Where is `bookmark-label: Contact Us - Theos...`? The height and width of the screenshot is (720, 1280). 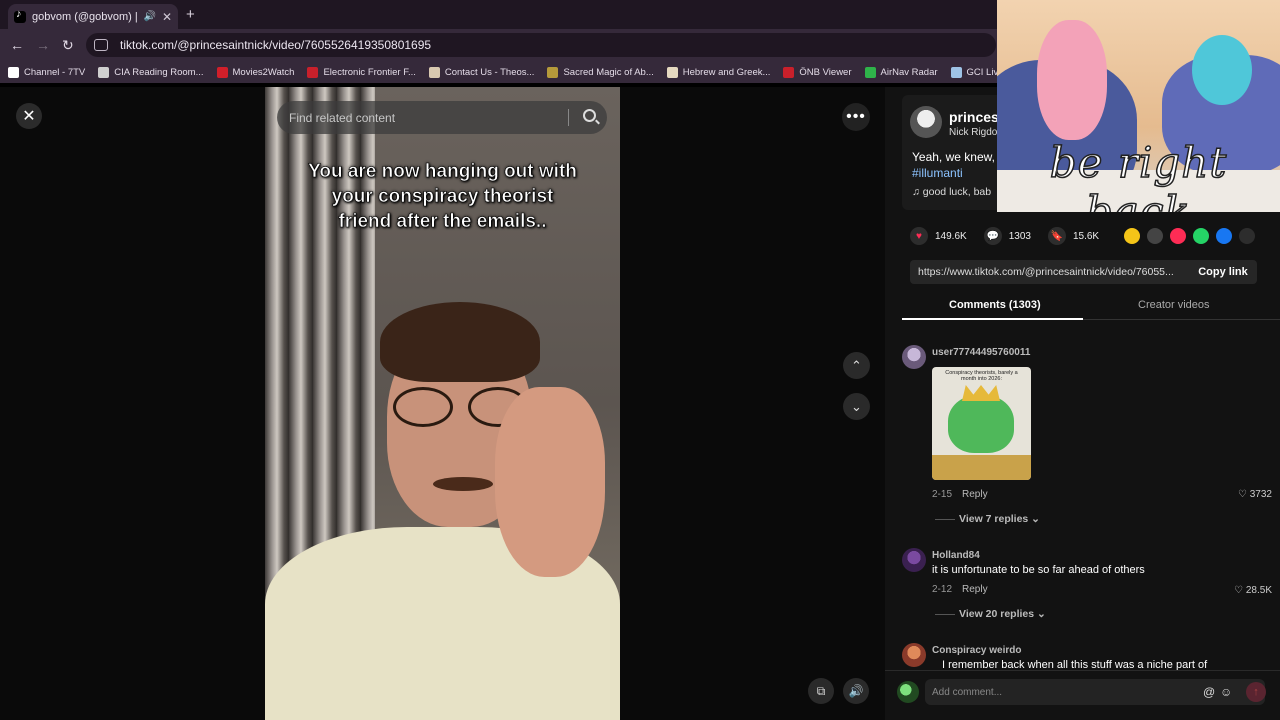
bookmark-label: Contact Us - Theos... is located at coordinates (489, 72).